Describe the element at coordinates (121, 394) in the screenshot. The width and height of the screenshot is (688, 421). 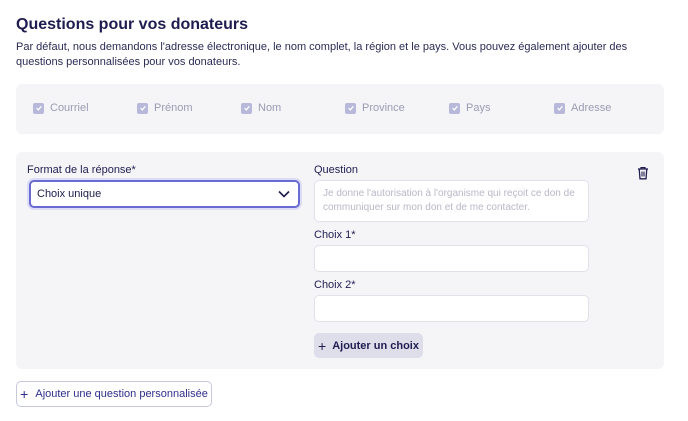
I see `add-question-label: Ajouter une question personnalisée` at that location.